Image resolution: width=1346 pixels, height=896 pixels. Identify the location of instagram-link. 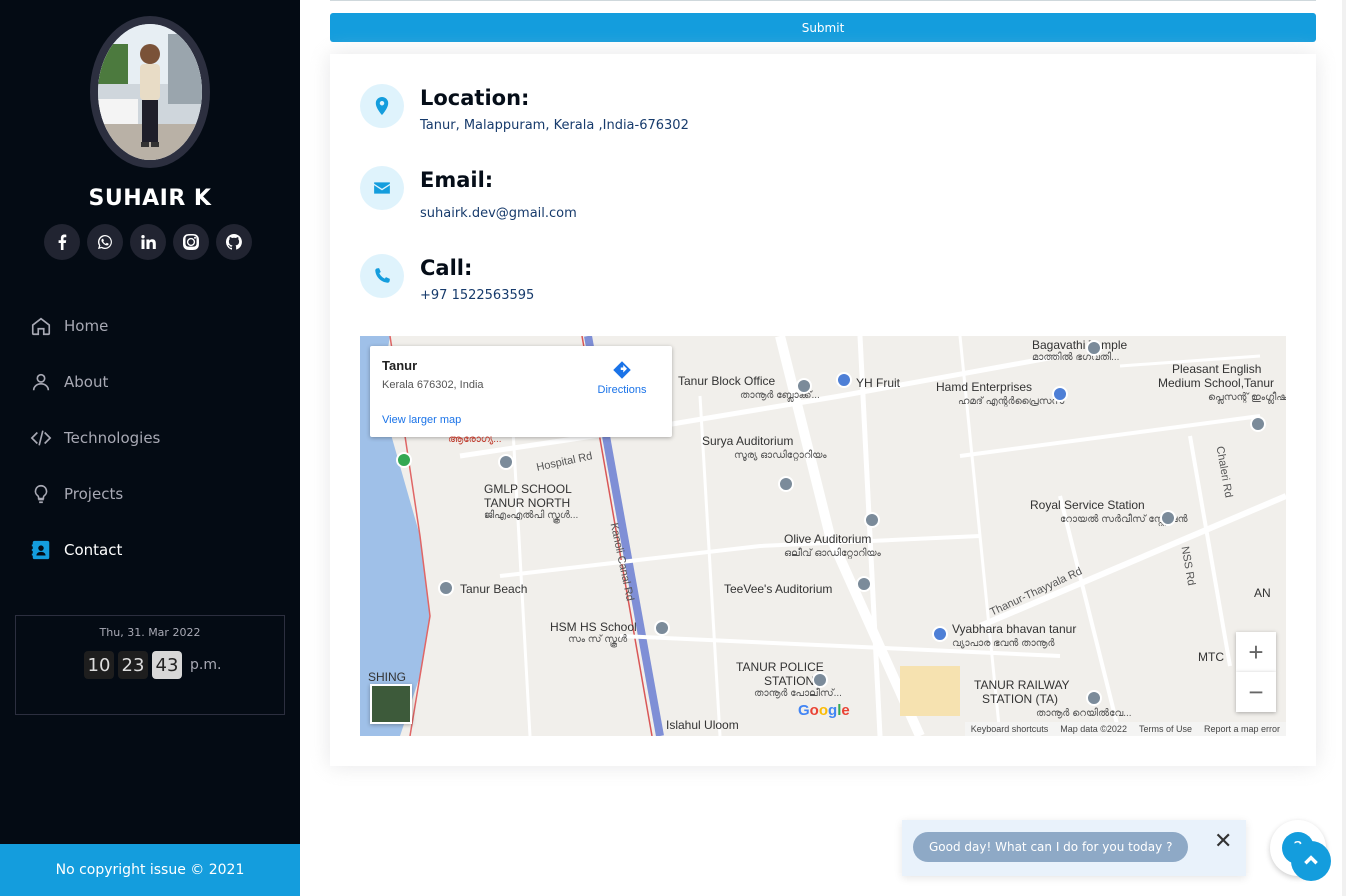
(191, 242).